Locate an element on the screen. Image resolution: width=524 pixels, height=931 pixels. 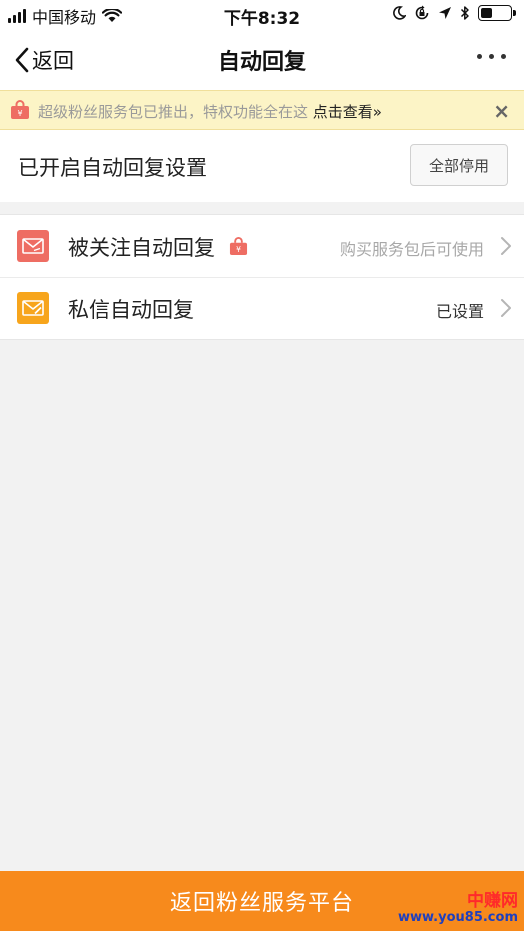
watermark-url: www.you85.com is located at coordinates (457, 917).